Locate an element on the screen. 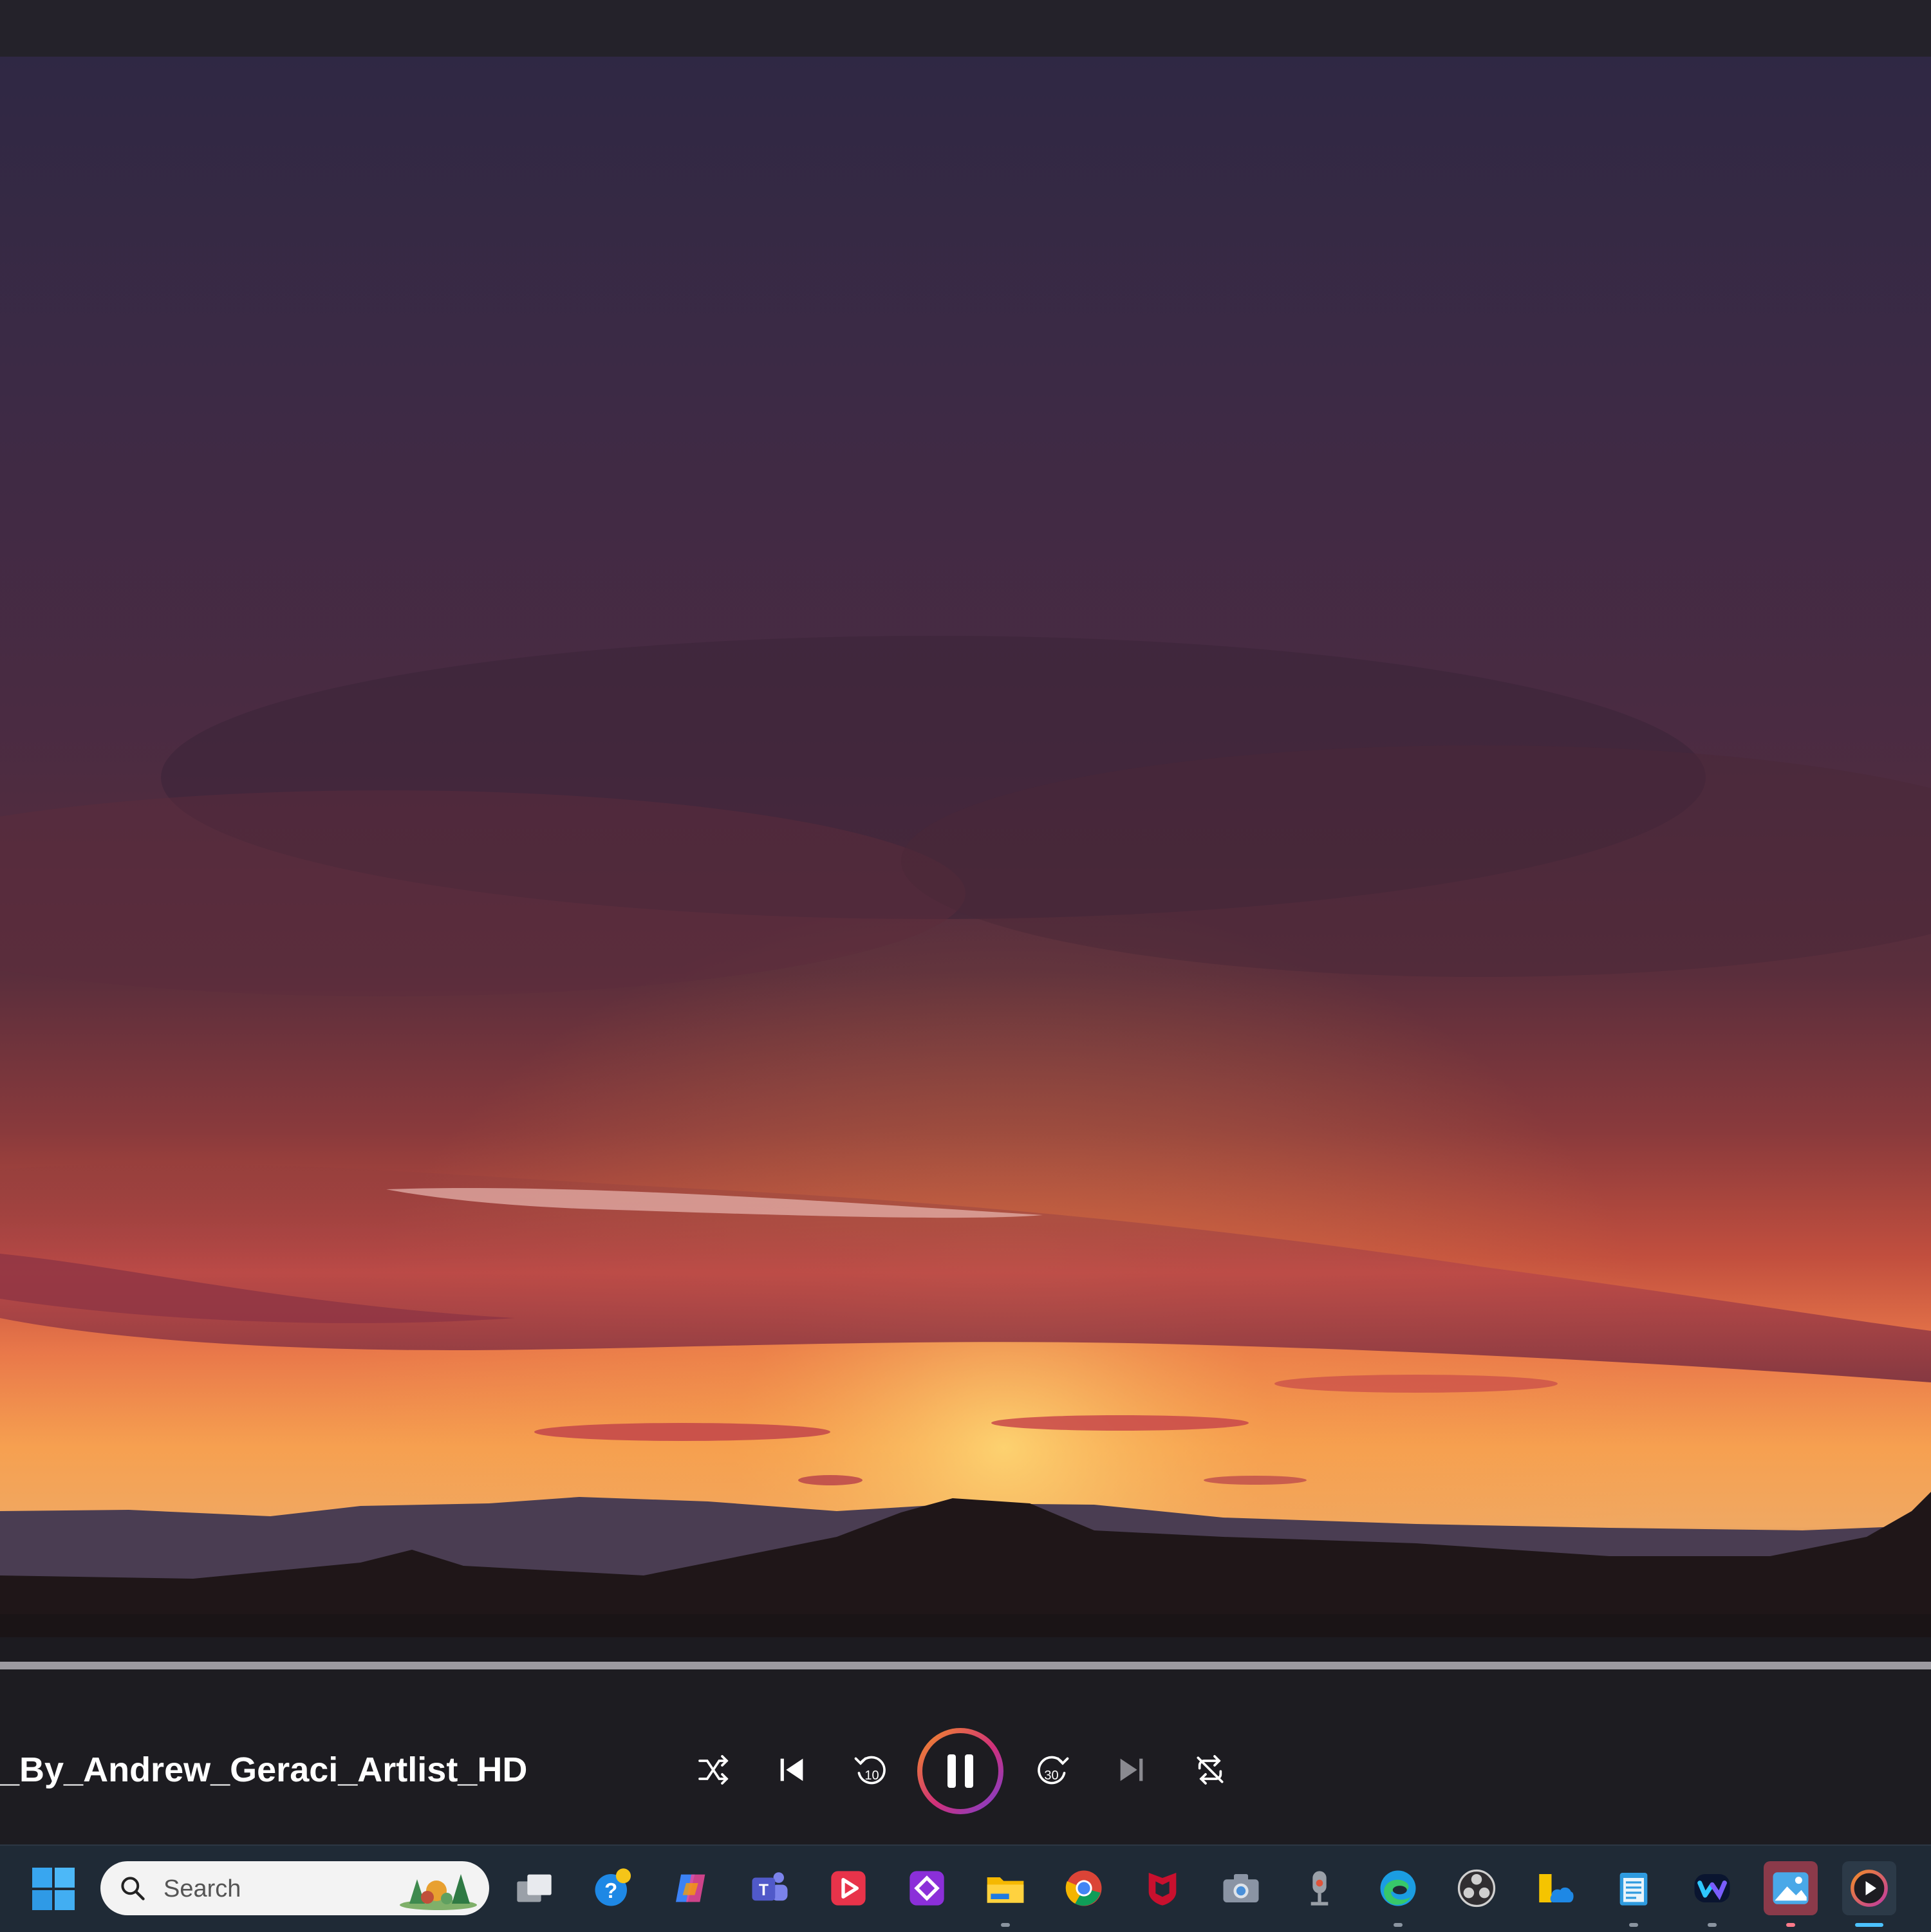  shuffle-button is located at coordinates (713, 1770).